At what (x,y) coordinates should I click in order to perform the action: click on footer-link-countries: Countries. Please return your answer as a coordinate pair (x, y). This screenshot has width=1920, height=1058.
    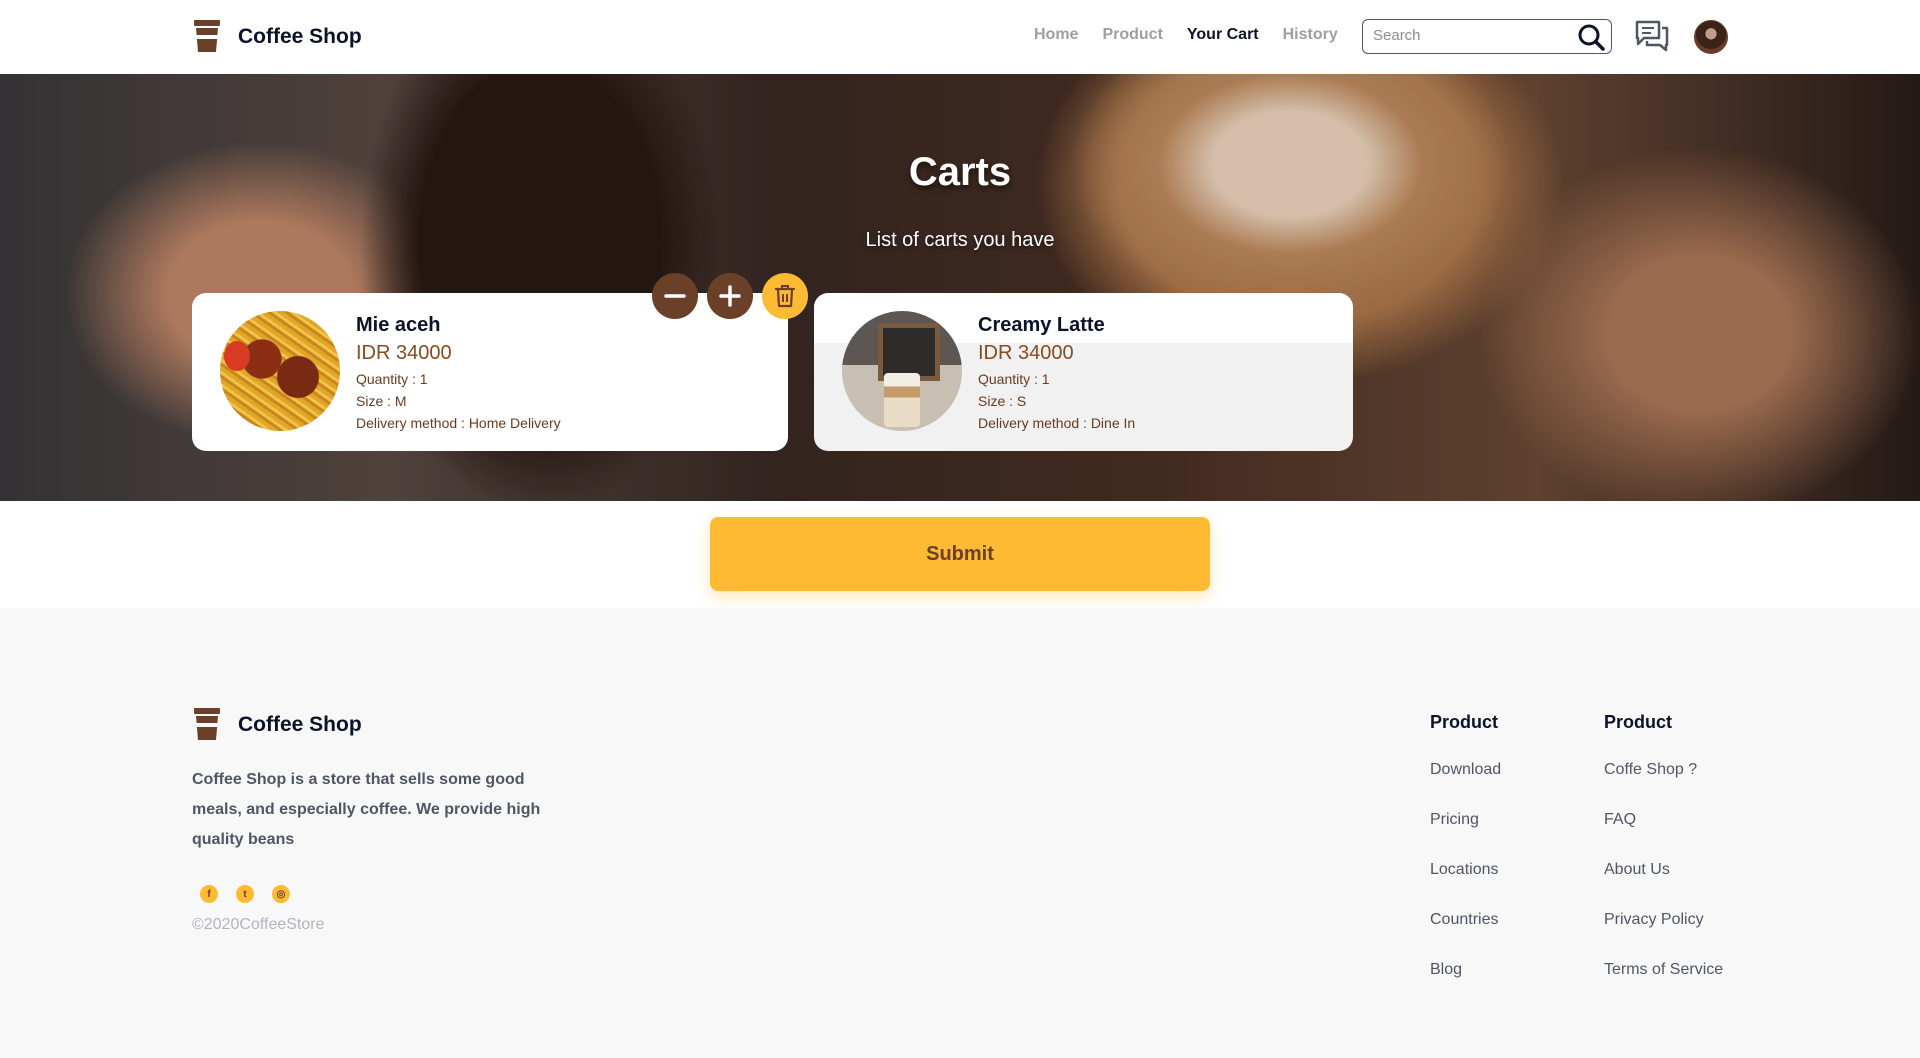
    Looking at the image, I should click on (1465, 936).